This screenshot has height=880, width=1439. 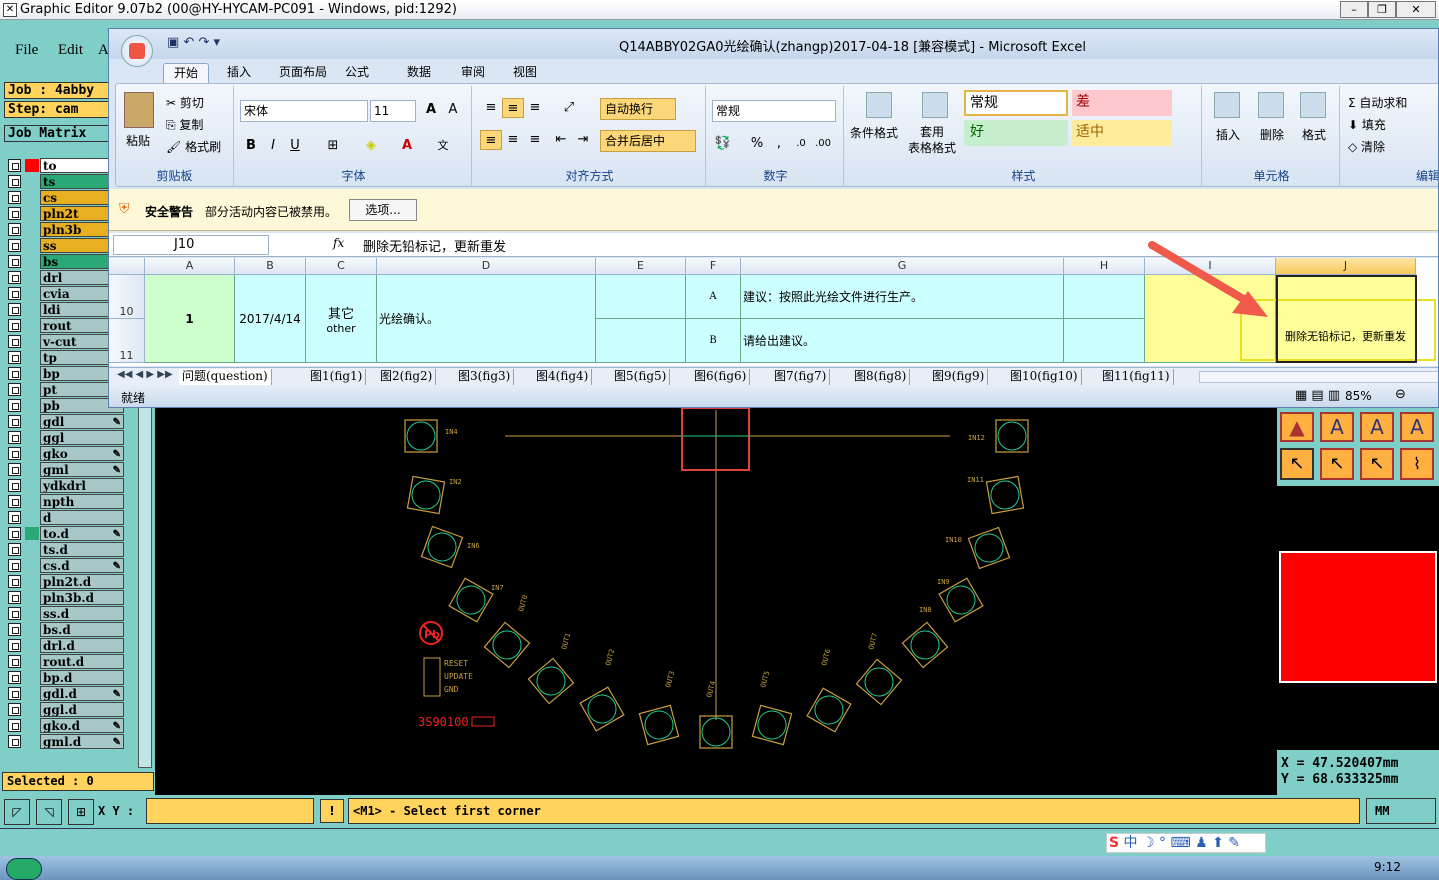 I want to click on format-cells-icon, so click(x=1313, y=105).